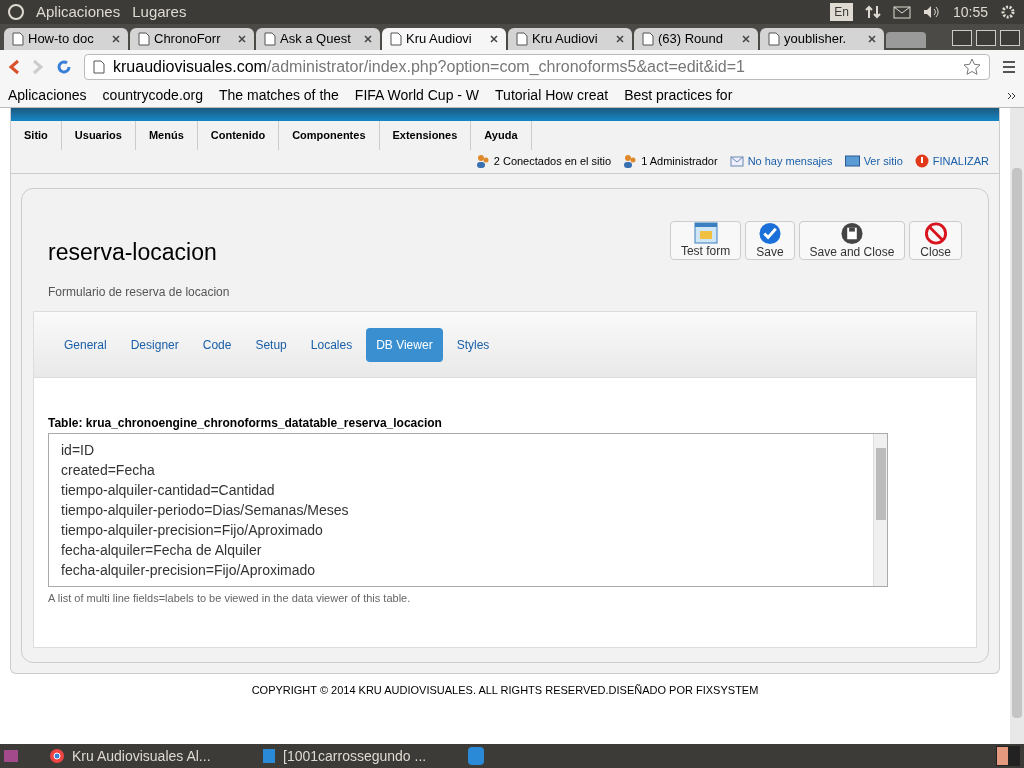 This screenshot has width=1024, height=768. What do you see at coordinates (429, 67) in the screenshot?
I see `url-text: kruaudiovisuales.com/administrator/index.php?option=com_chronoforms5&act=edit&id=1` at bounding box center [429, 67].